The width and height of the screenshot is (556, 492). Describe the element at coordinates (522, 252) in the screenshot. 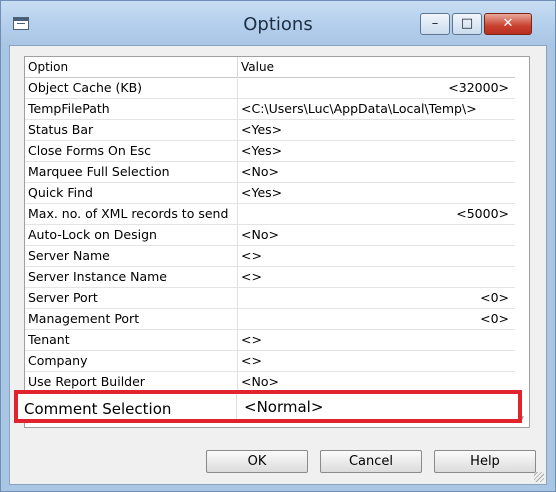

I see `vertical-scrollbar: ▼` at that location.